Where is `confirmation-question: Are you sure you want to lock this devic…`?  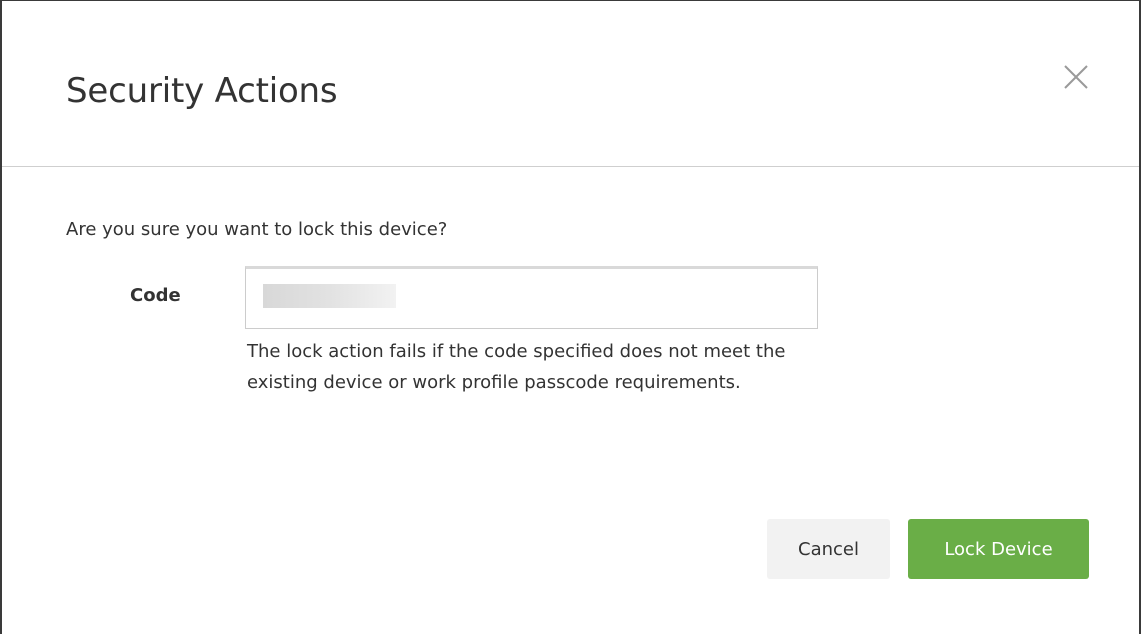
confirmation-question: Are you sure you want to lock this devic… is located at coordinates (257, 229).